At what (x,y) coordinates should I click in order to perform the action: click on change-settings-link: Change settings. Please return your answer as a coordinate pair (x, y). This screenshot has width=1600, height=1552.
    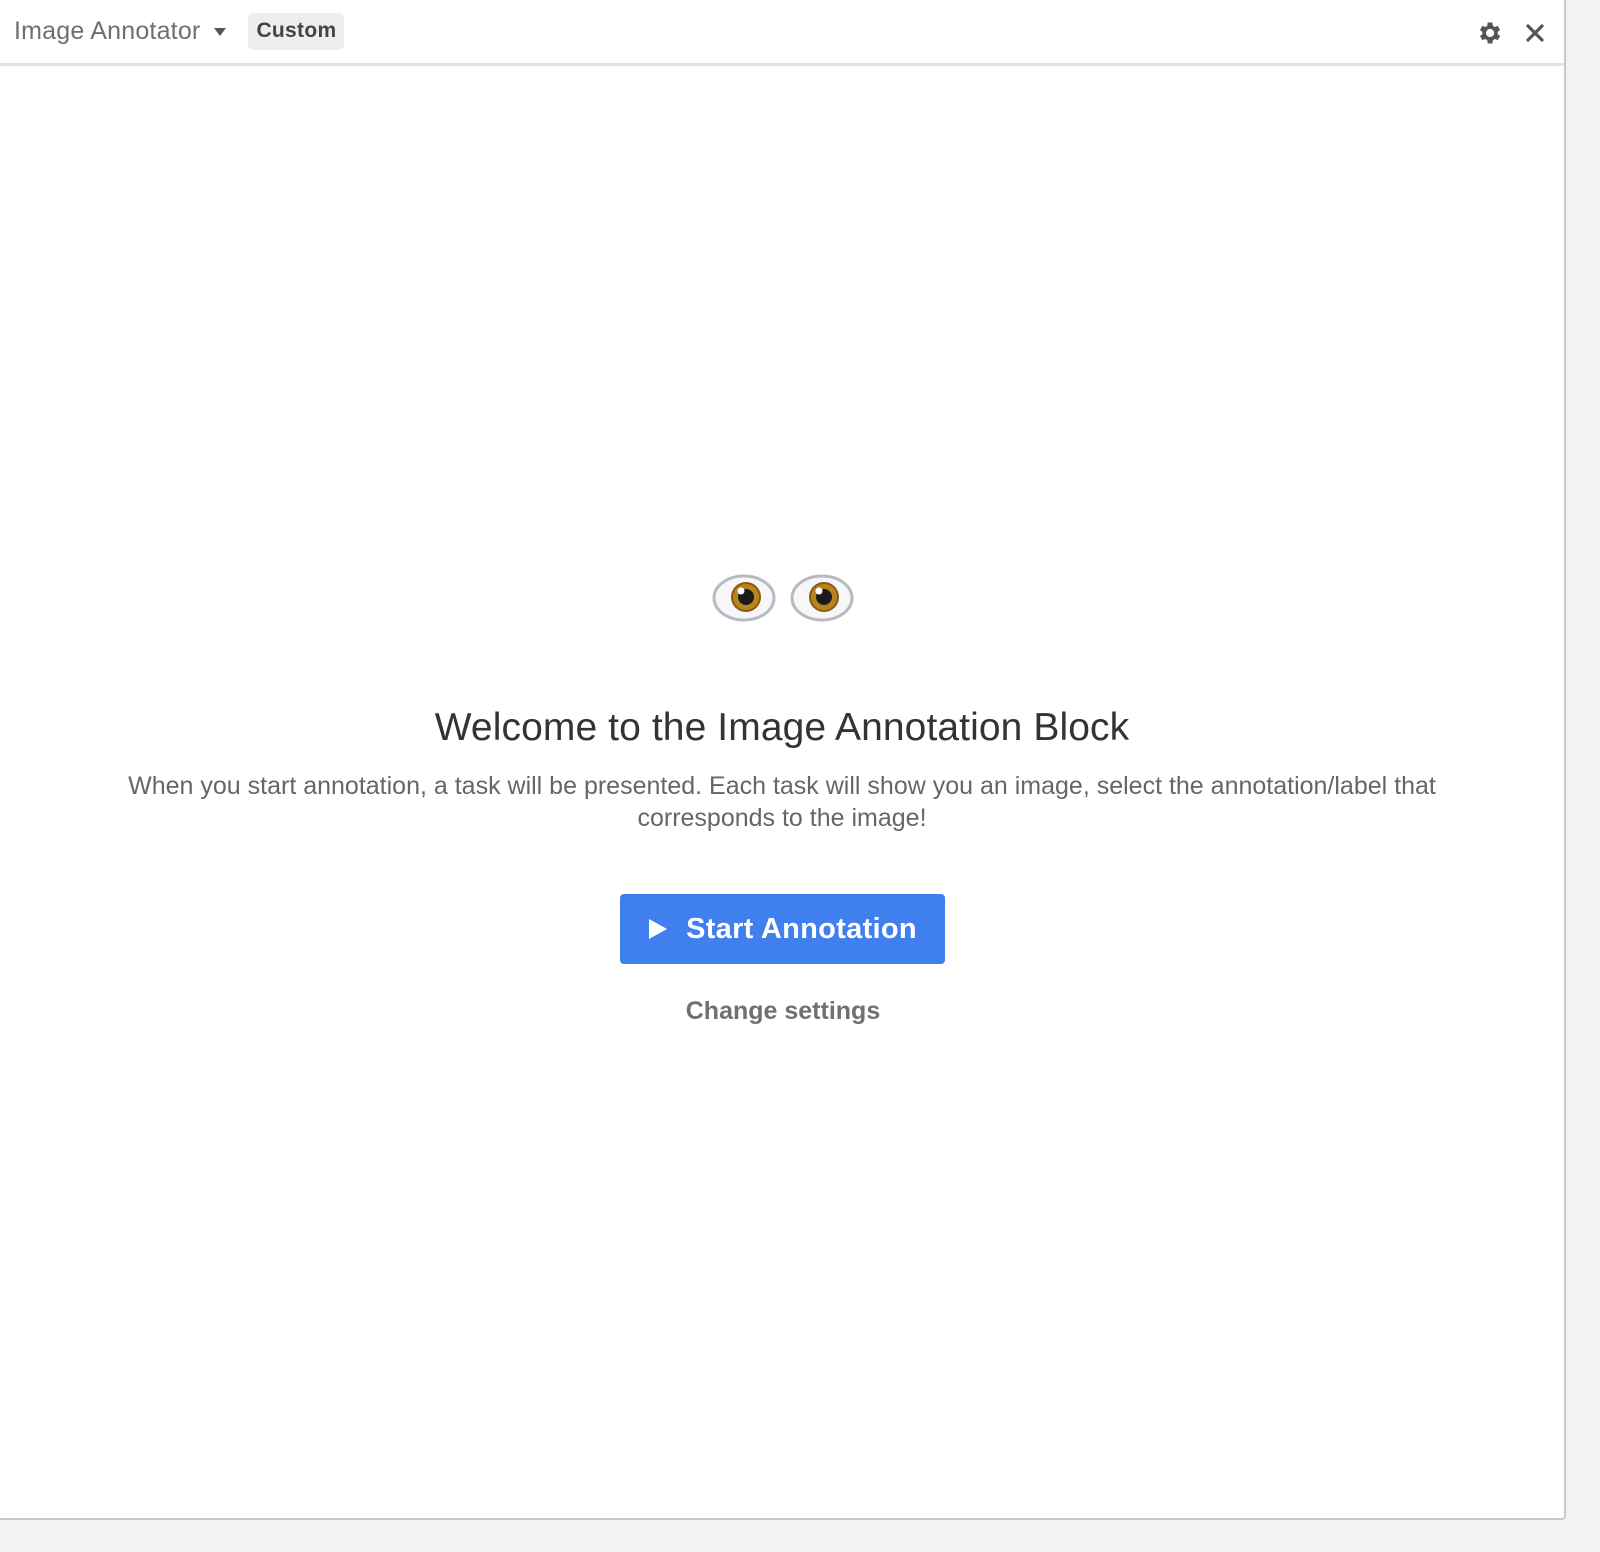
    Looking at the image, I should click on (783, 1011).